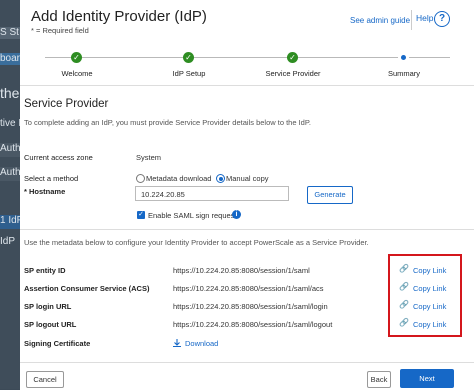  I want to click on dialog-title: Add Identity Provider (IdP), so click(119, 16).